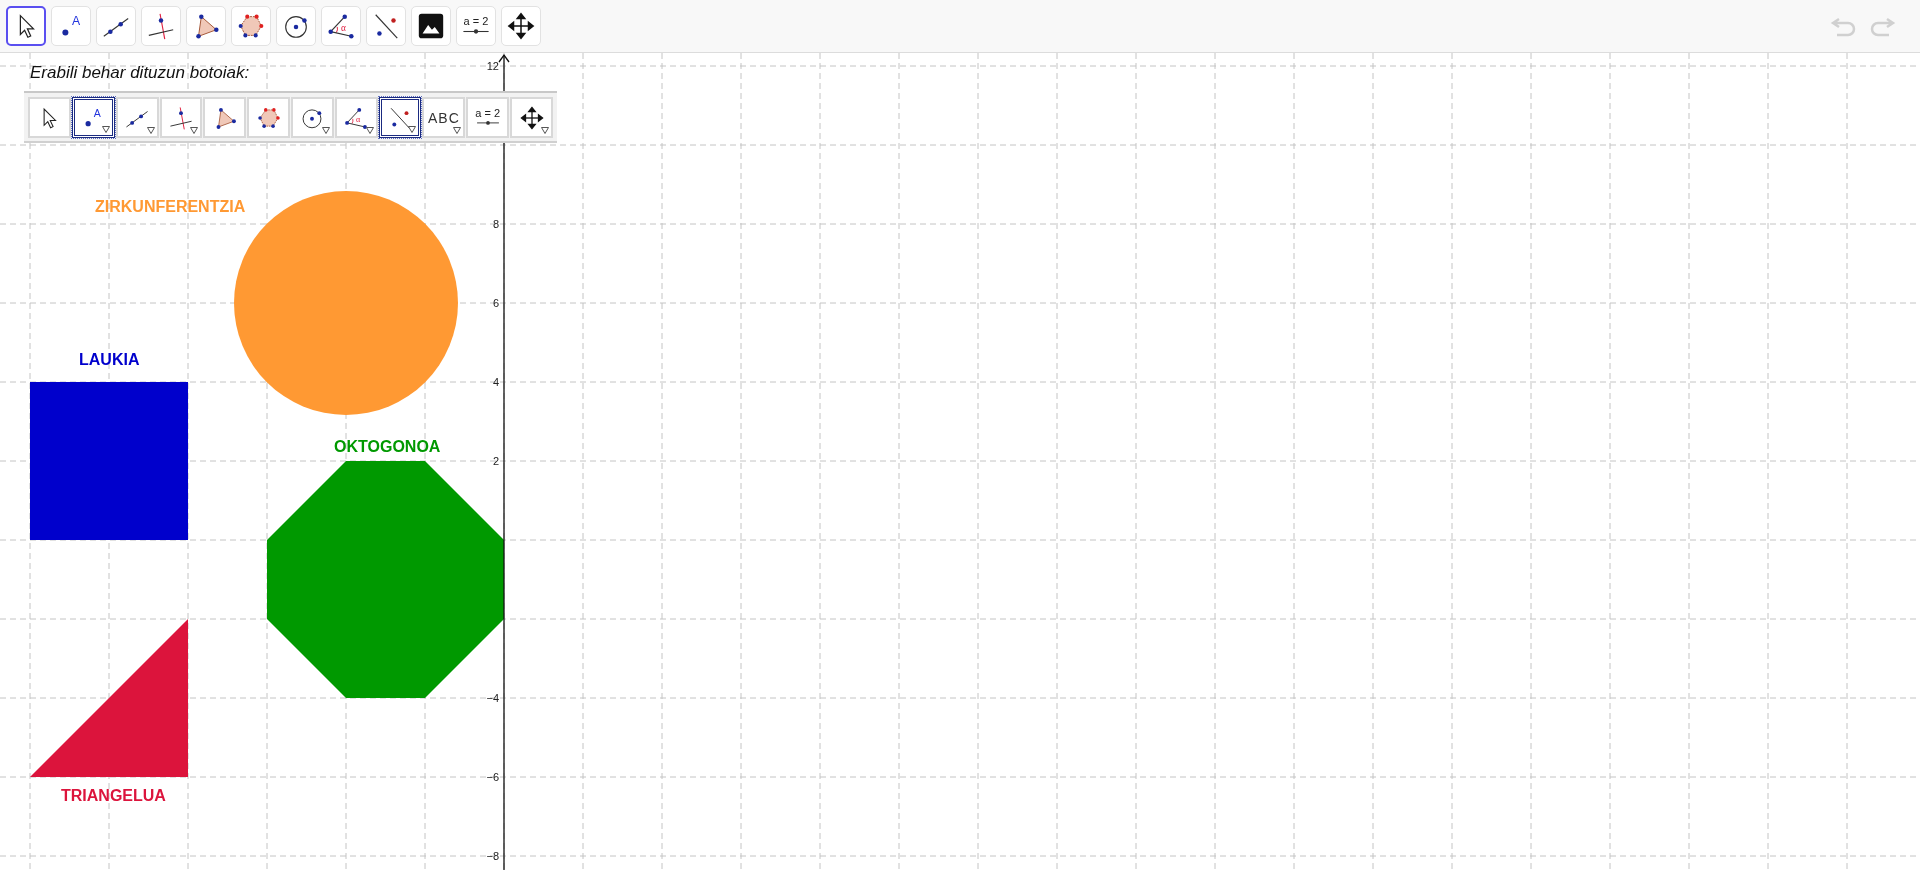  I want to click on shape-label: LAUKIA, so click(109, 359).